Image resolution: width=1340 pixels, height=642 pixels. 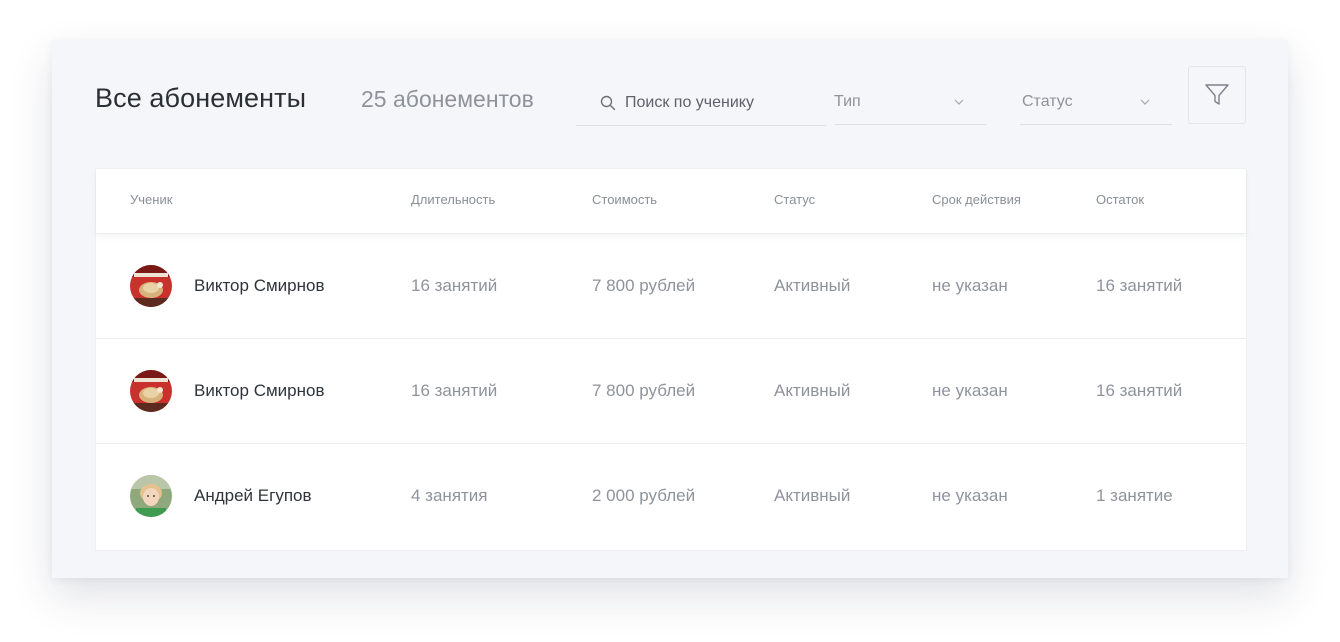 What do you see at coordinates (453, 199) in the screenshot?
I see `column-header-duration: Длительность` at bounding box center [453, 199].